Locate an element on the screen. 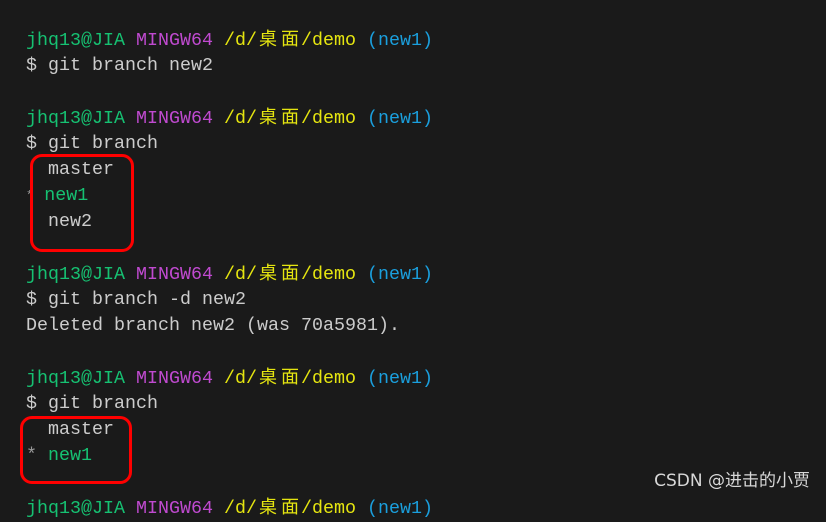 Image resolution: width=826 pixels, height=522 pixels. prompt-branch: (new1) is located at coordinates (400, 40).